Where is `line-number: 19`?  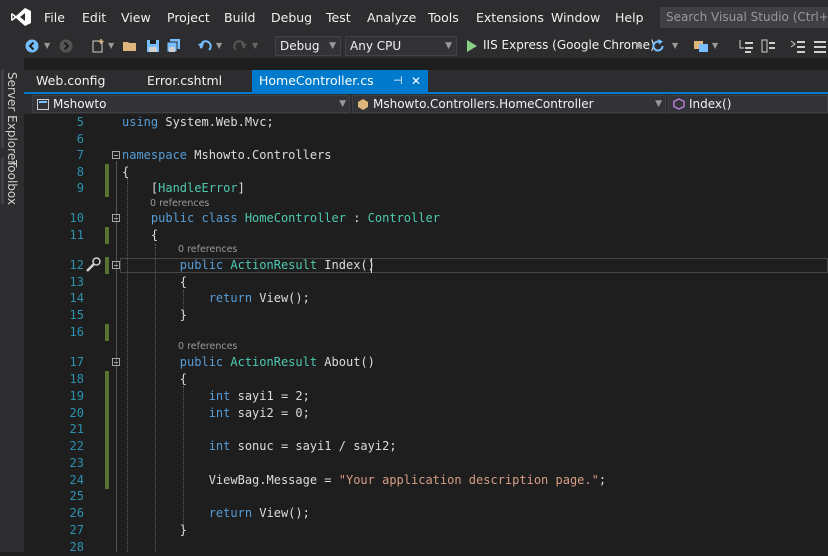 line-number: 19 is located at coordinates (76, 396).